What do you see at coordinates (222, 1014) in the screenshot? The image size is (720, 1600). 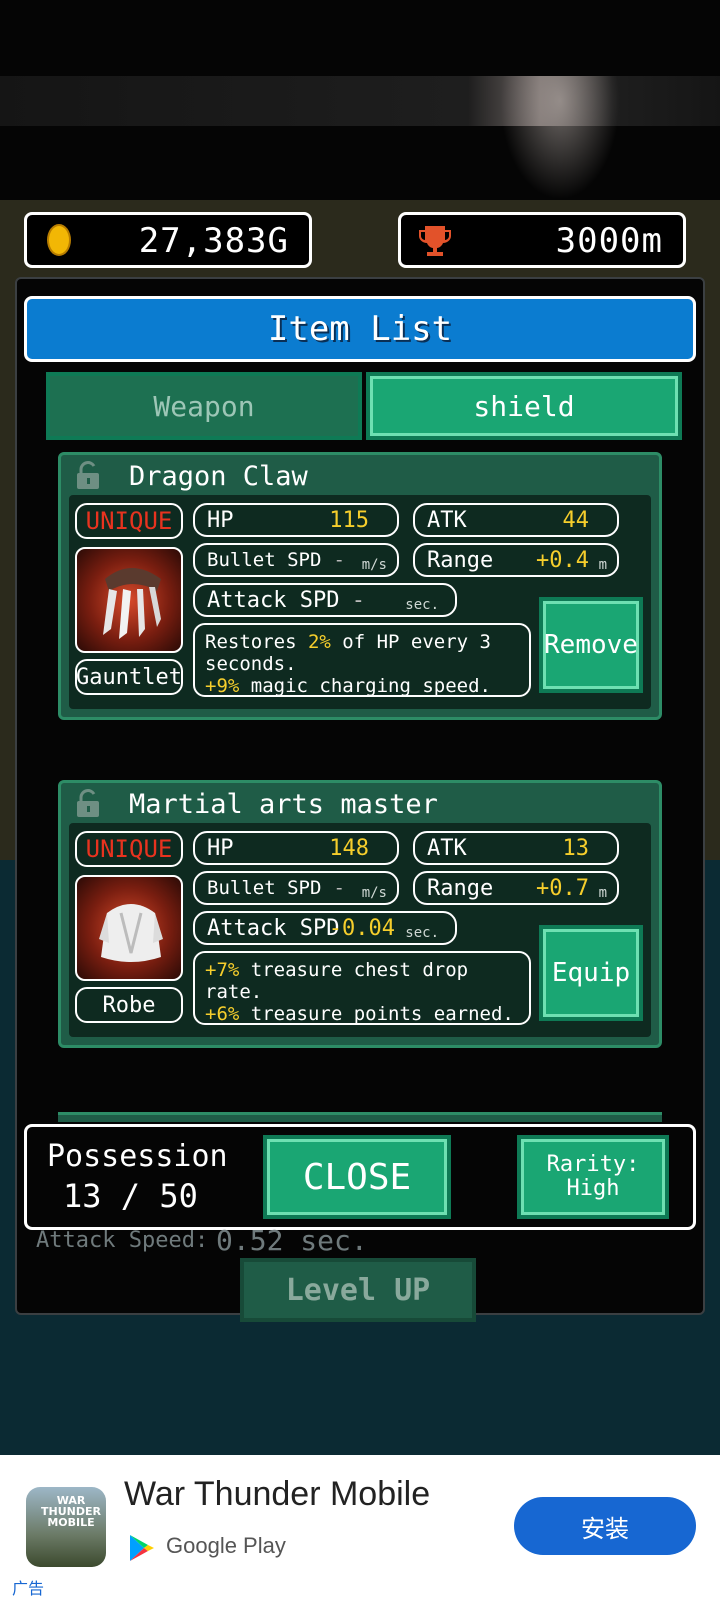 I see `desc-highlight: +6%` at bounding box center [222, 1014].